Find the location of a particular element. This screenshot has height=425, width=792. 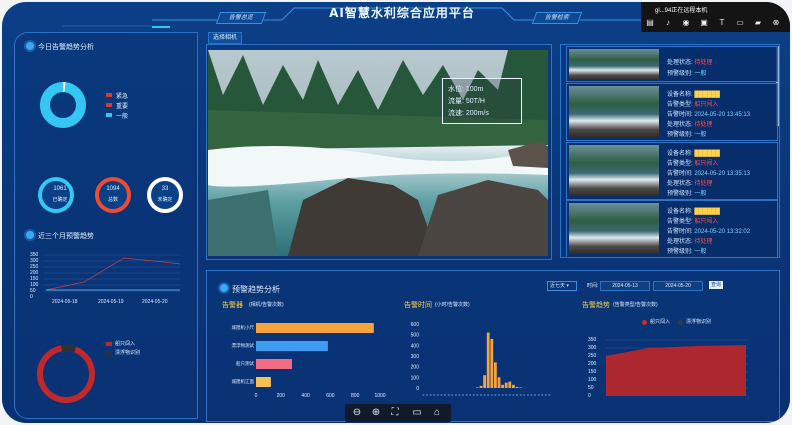

folder-icon: ▰ is located at coordinates (758, 23).